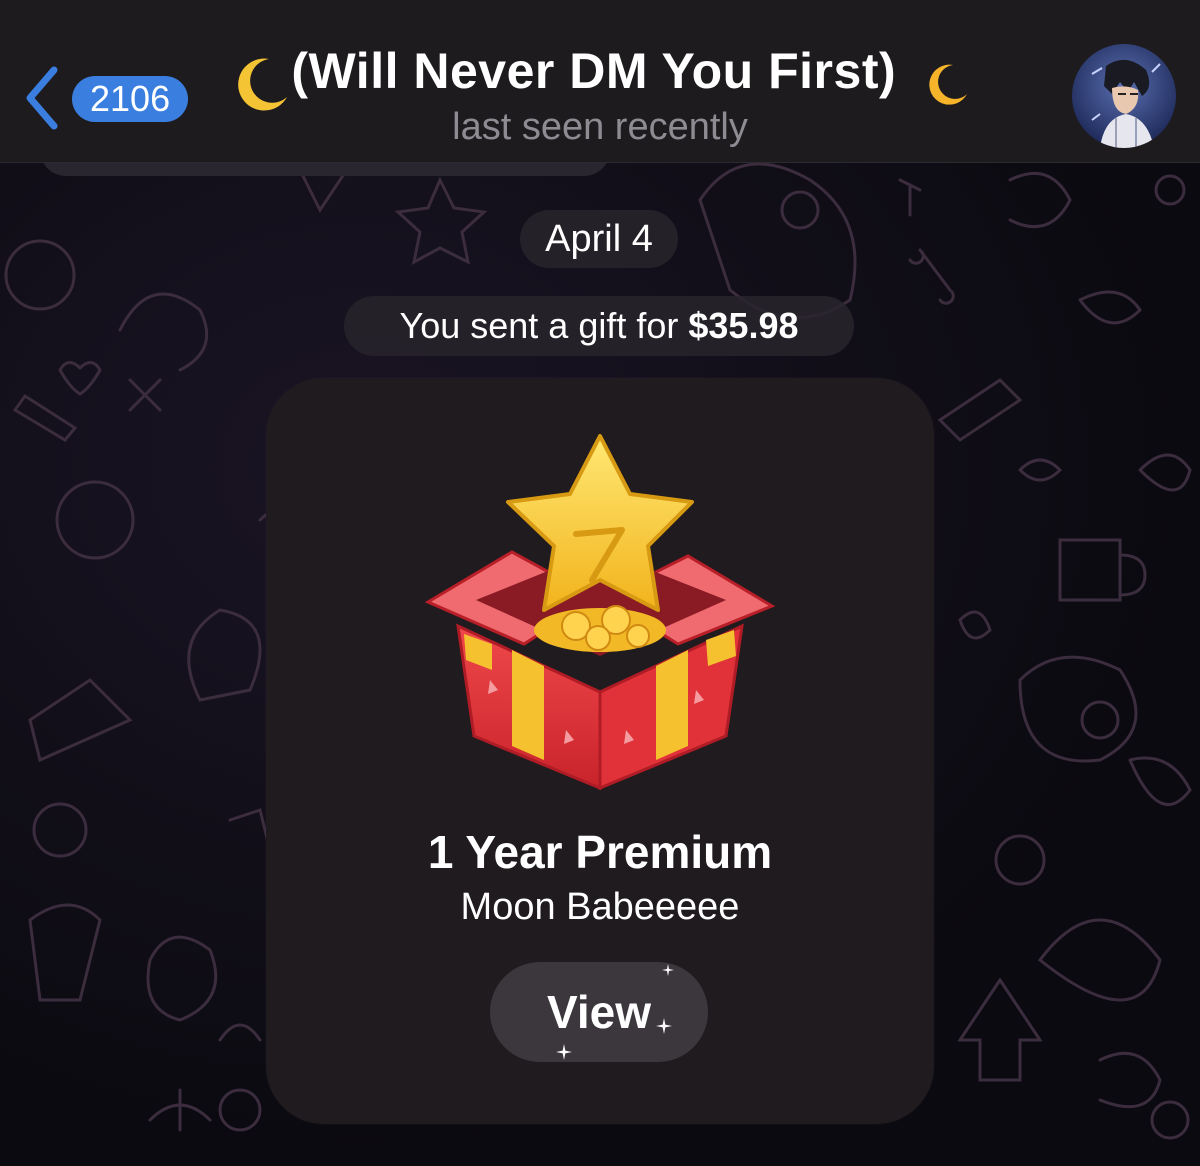 The width and height of the screenshot is (1200, 1166). Describe the element at coordinates (600, 907) in the screenshot. I see `gift-recipient: Moon Babeeeee` at that location.